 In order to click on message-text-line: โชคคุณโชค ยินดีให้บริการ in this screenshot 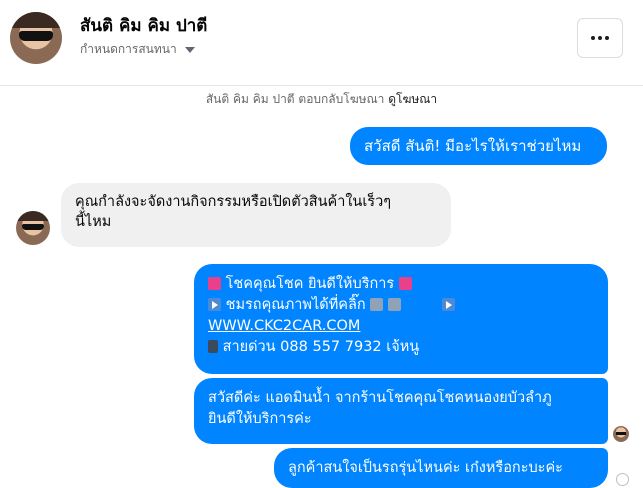, I will do `click(401, 284)`.